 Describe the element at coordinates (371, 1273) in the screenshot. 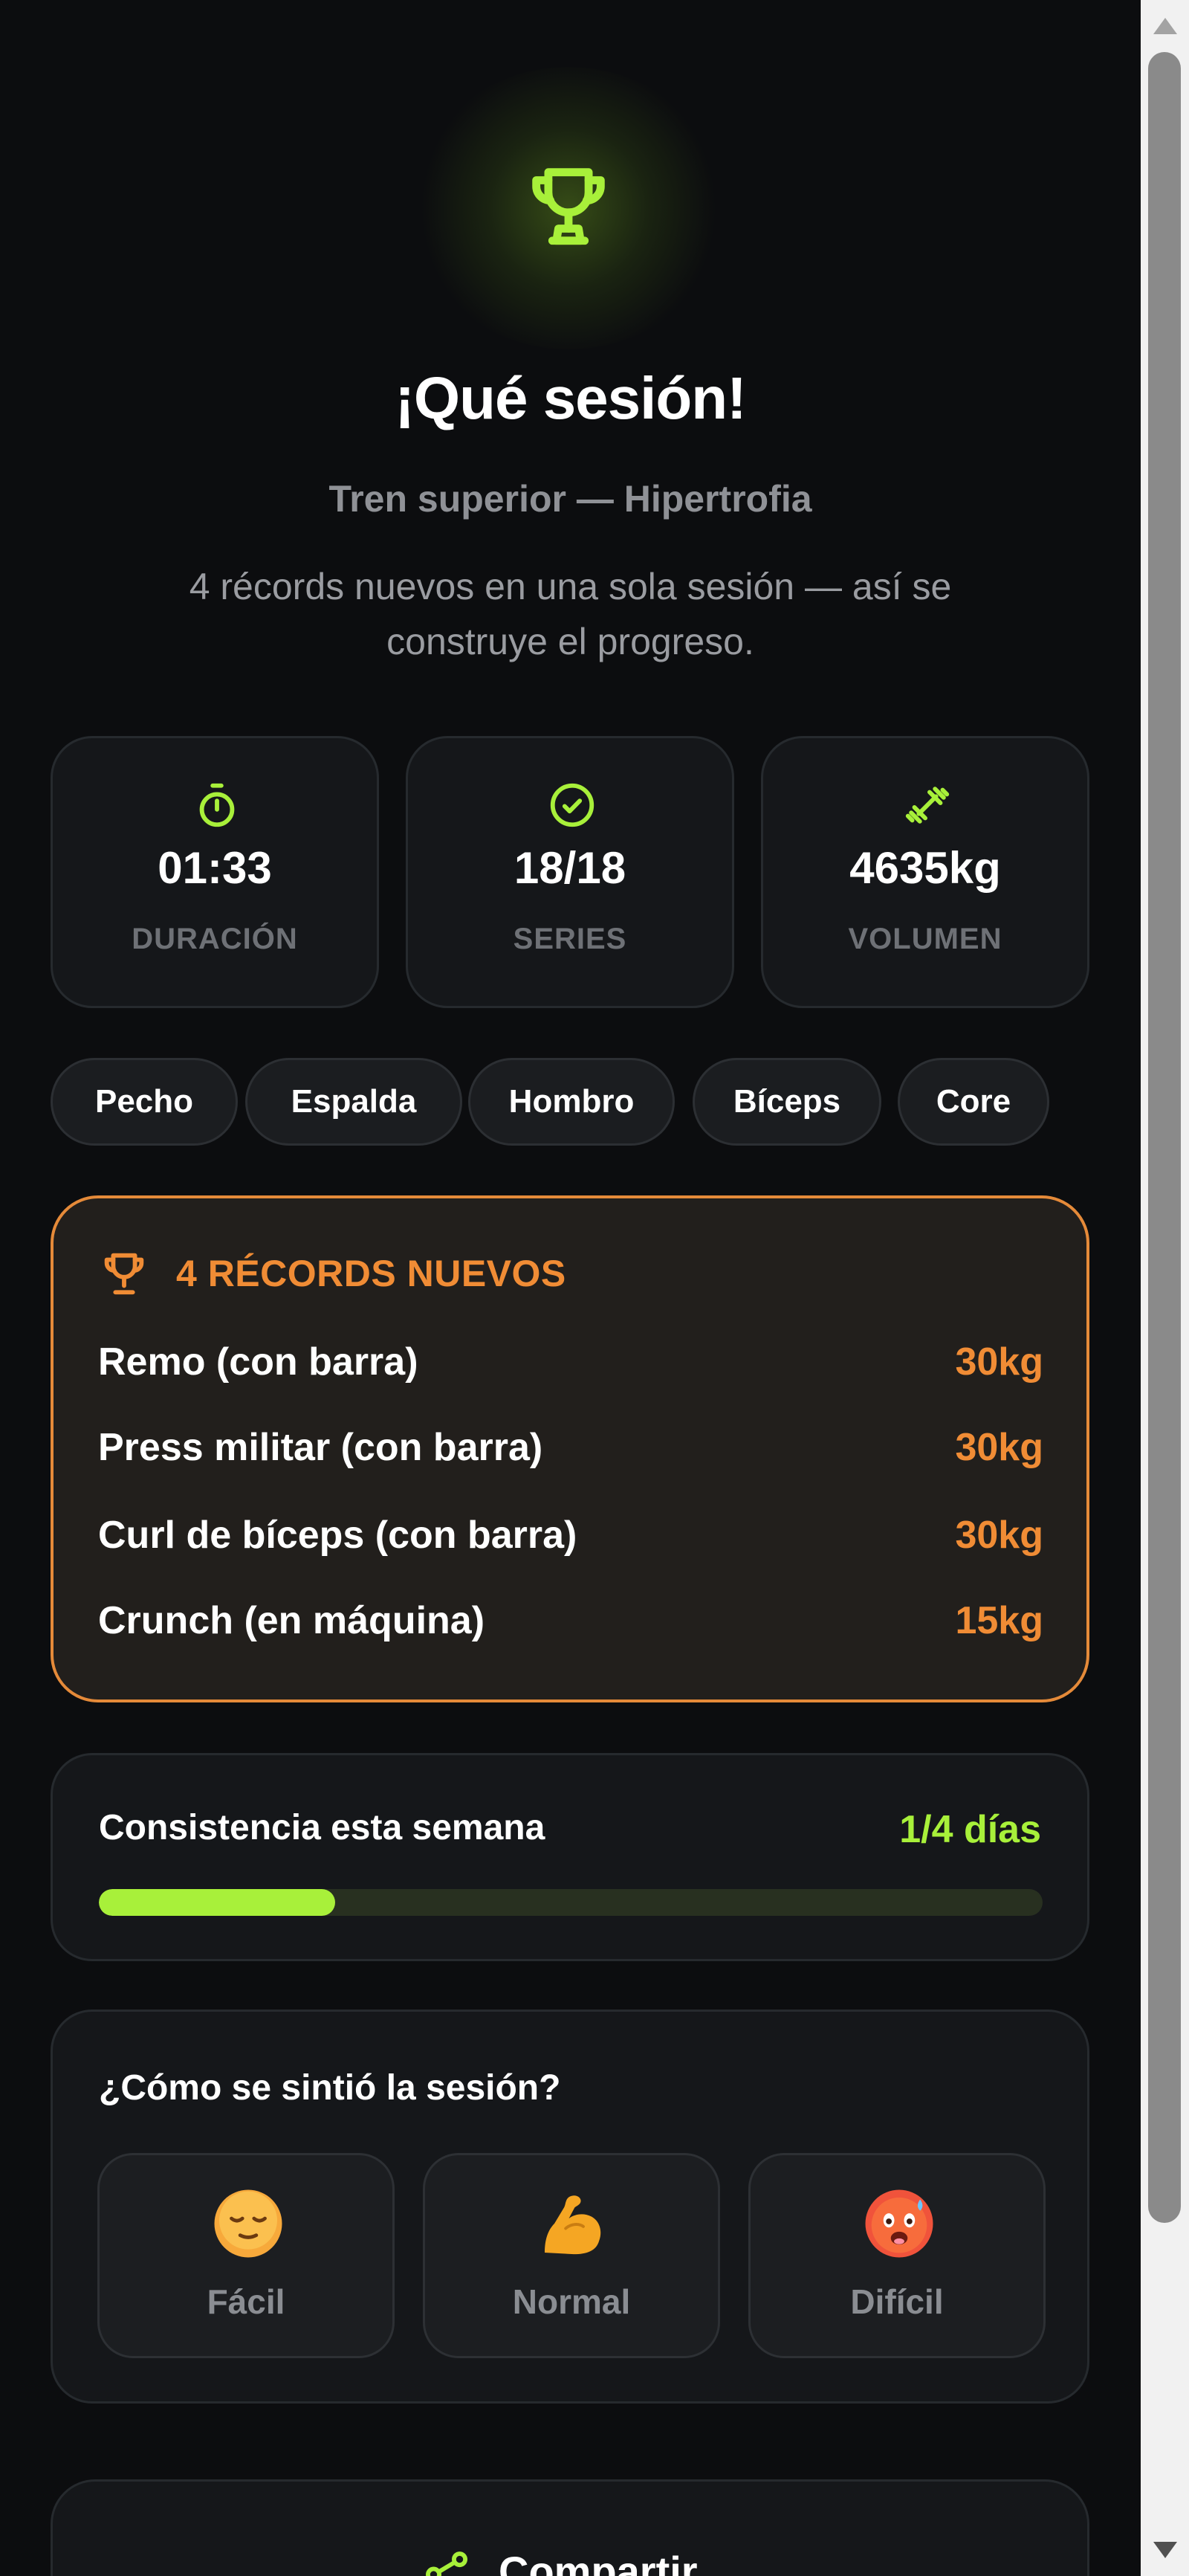

I see `records-title: 4 RÉCORDS NUEVOS` at that location.